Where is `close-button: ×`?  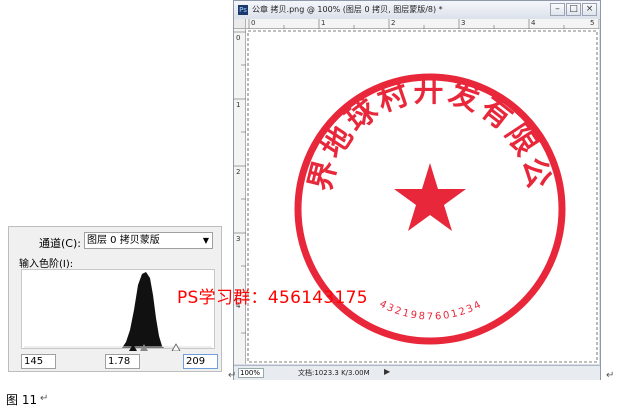
close-button: × is located at coordinates (589, 9).